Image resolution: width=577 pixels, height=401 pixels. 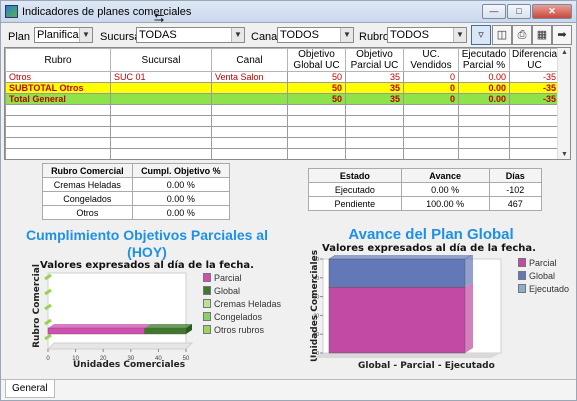 What do you see at coordinates (58, 60) in the screenshot?
I see `column-header: Rubro` at bounding box center [58, 60].